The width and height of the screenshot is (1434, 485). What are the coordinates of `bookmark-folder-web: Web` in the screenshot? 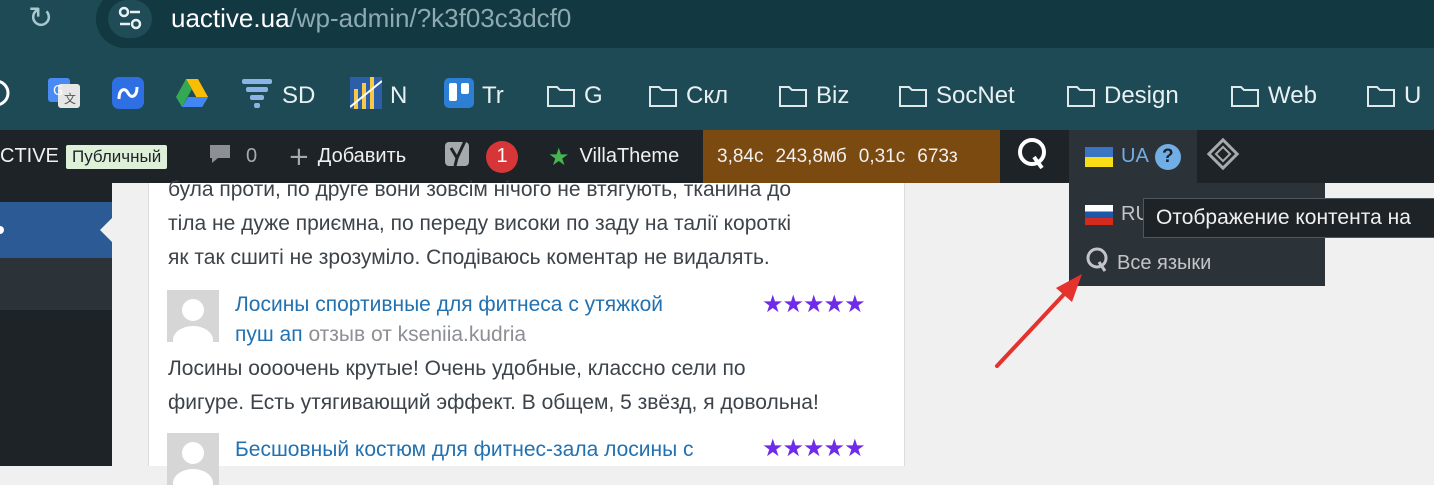 It's located at (1273, 96).